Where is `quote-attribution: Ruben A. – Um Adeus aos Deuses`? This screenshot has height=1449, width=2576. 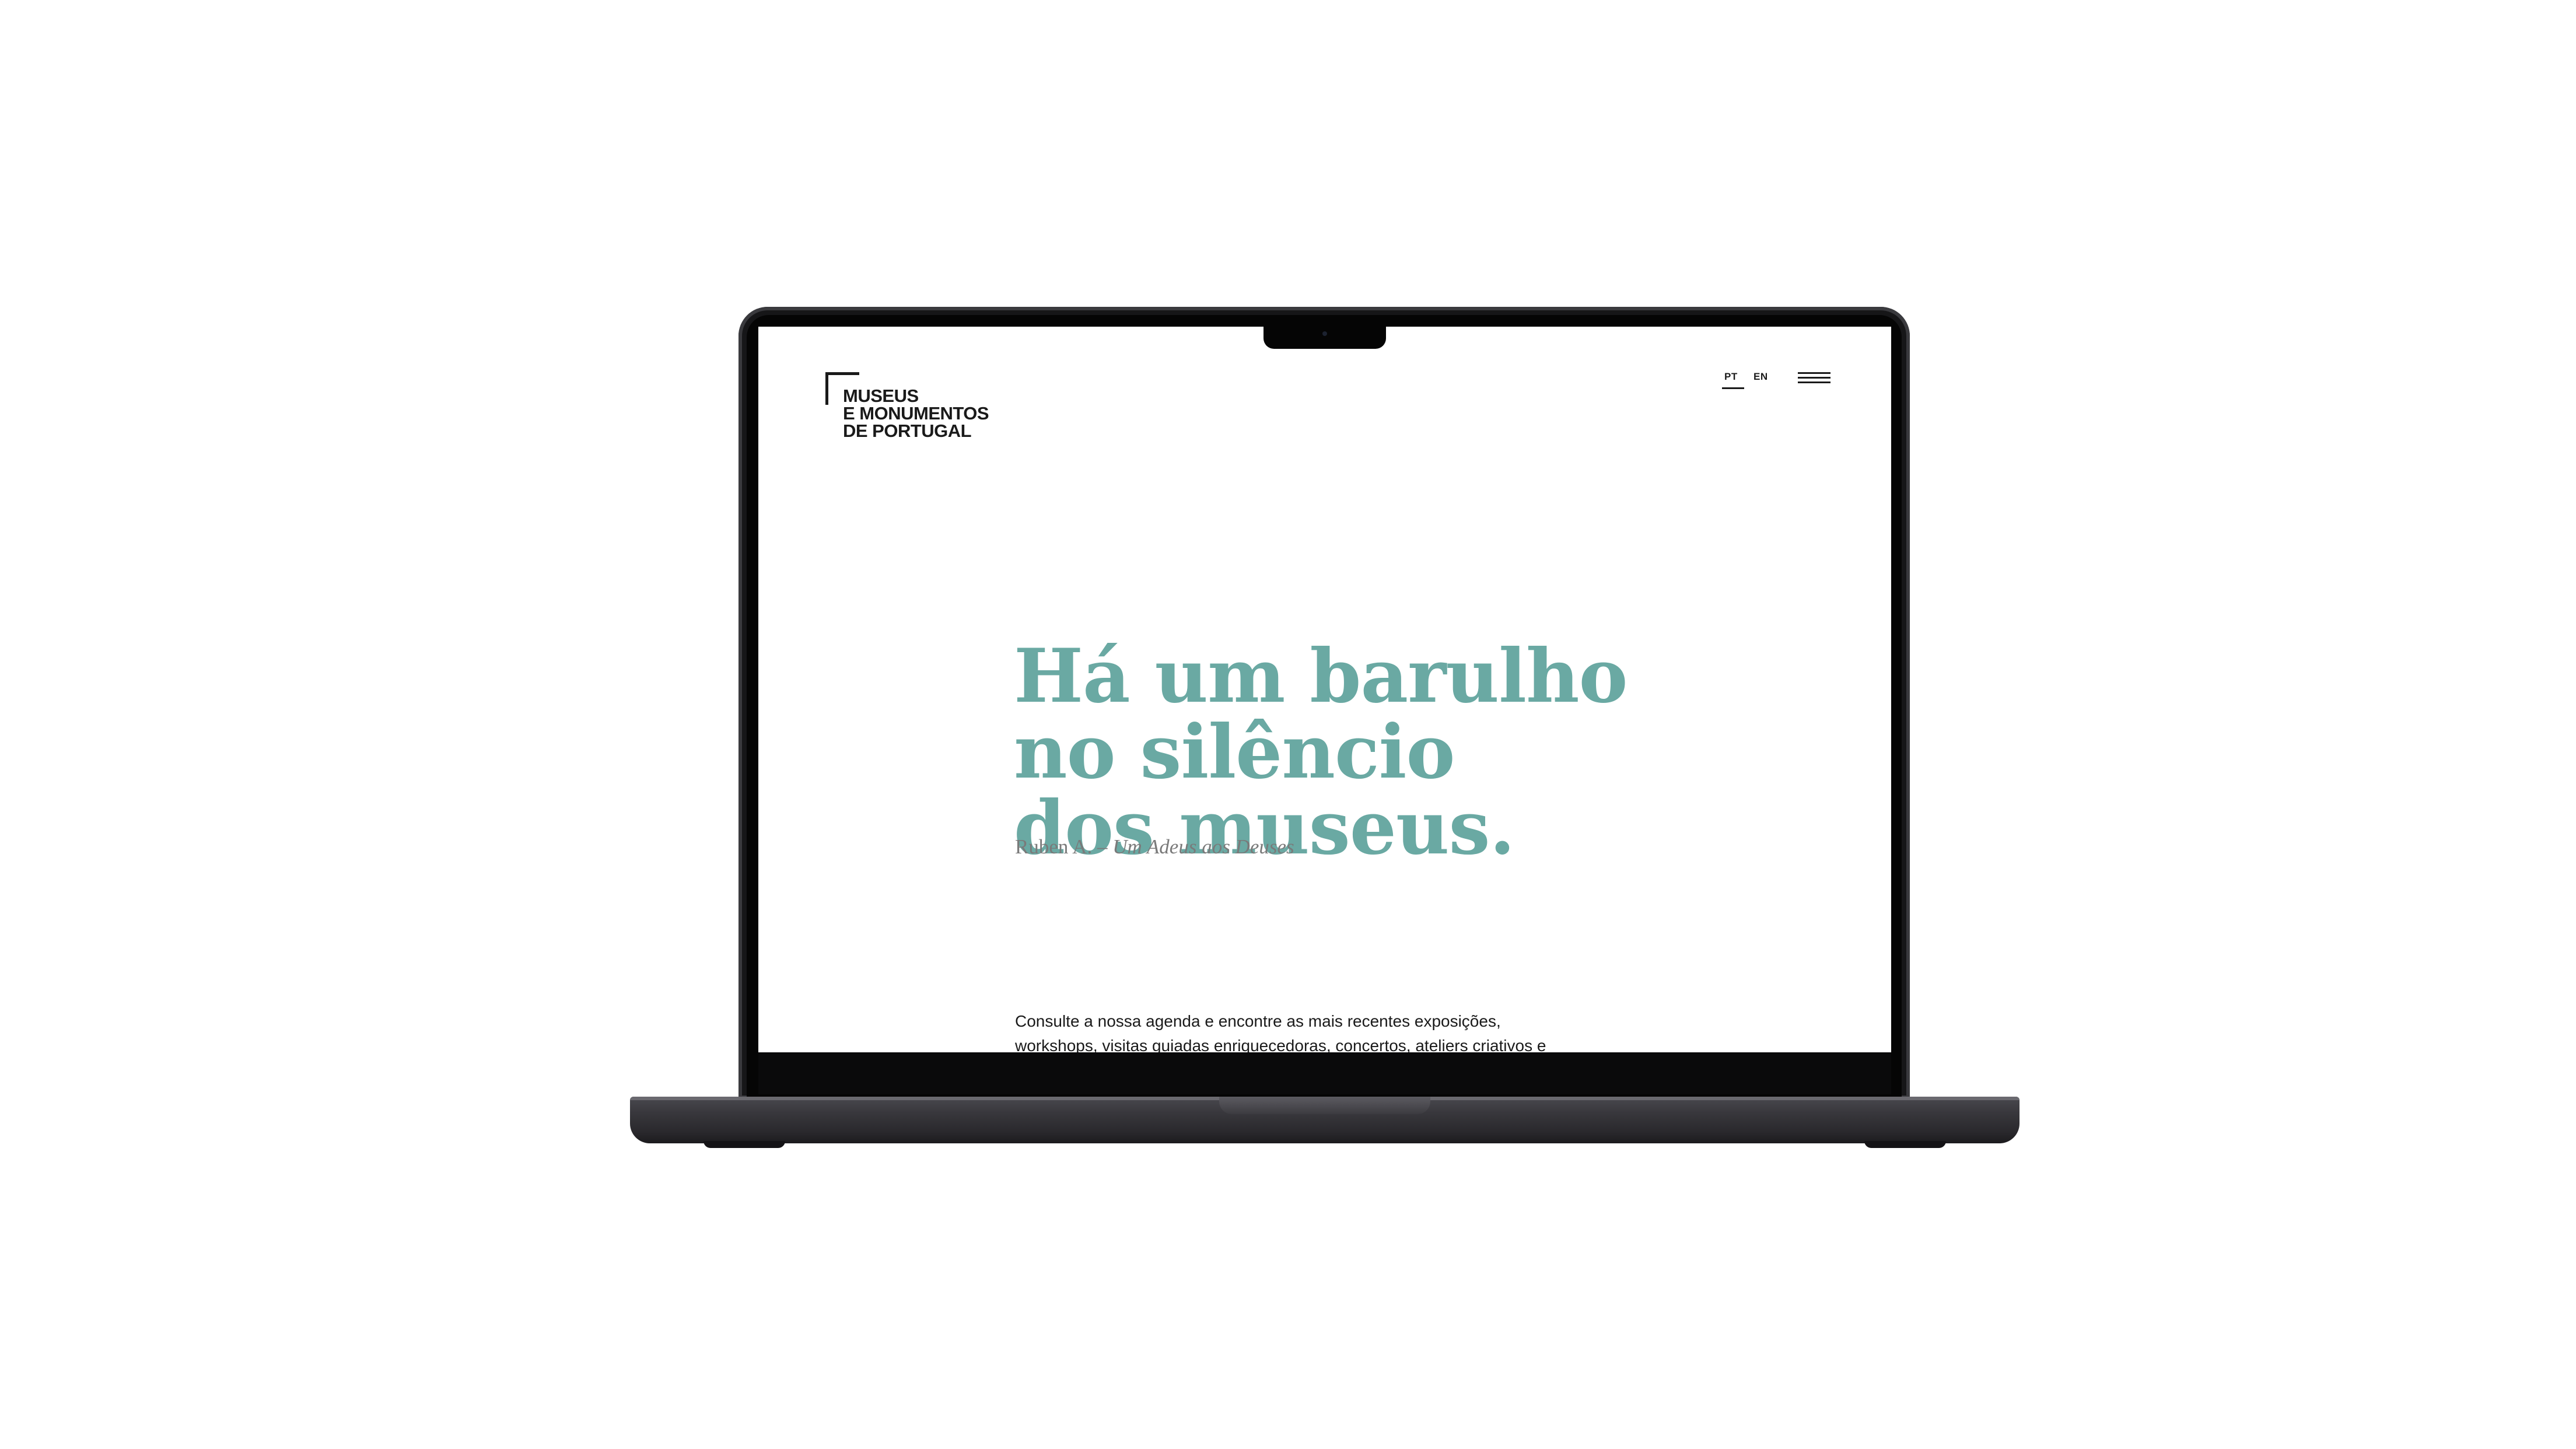
quote-attribution: Ruben A. – Um Adeus aos Deuses is located at coordinates (1154, 847).